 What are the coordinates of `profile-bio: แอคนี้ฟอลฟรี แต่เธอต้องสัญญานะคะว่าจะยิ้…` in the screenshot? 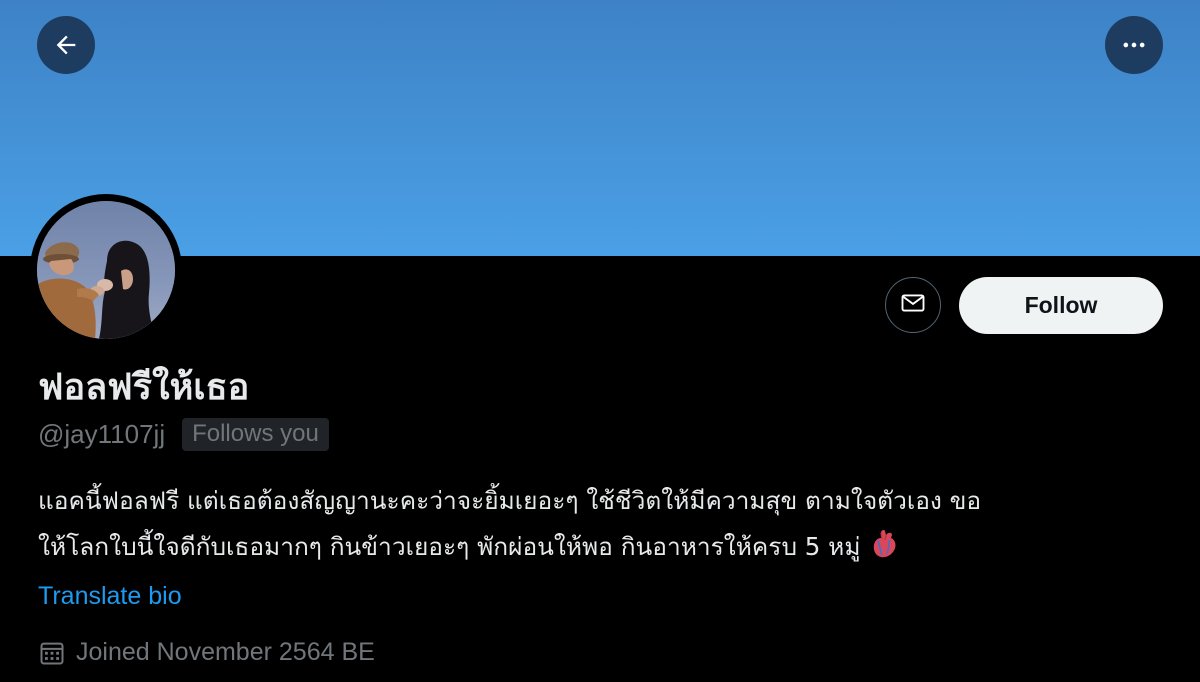 It's located at (603, 526).